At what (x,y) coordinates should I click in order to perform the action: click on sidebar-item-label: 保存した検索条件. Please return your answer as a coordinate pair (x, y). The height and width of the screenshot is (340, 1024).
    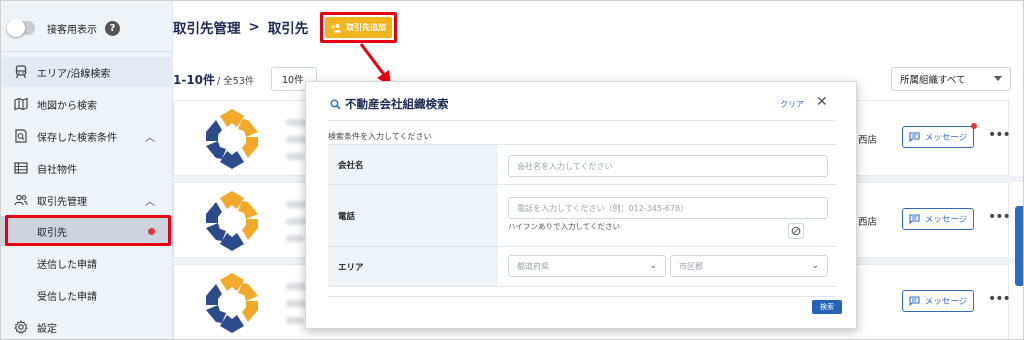
    Looking at the image, I should click on (77, 138).